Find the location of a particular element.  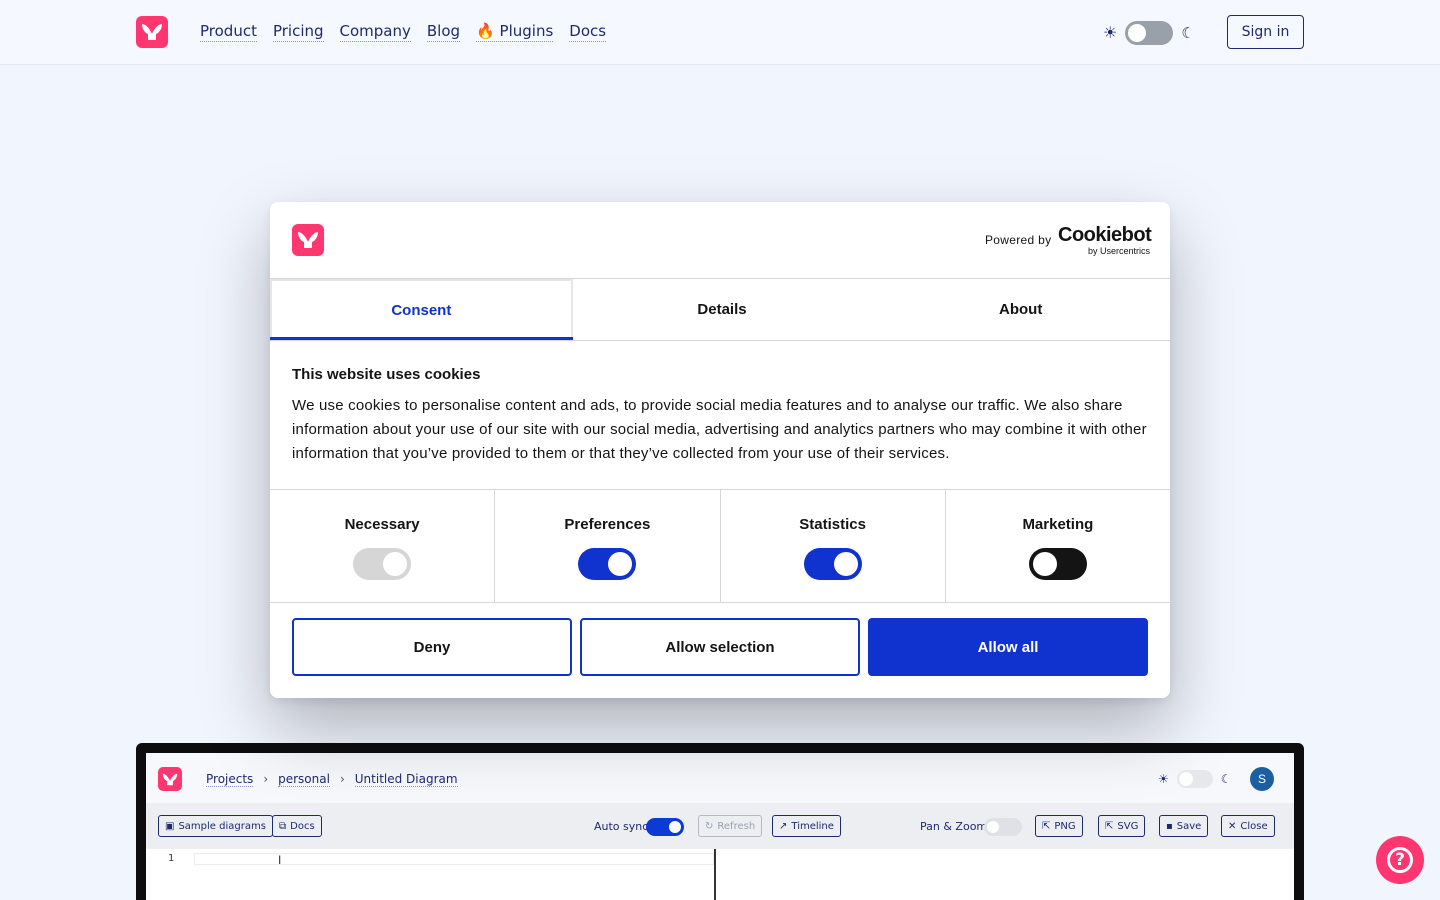

refresh-button: ↻ Refresh is located at coordinates (730, 826).